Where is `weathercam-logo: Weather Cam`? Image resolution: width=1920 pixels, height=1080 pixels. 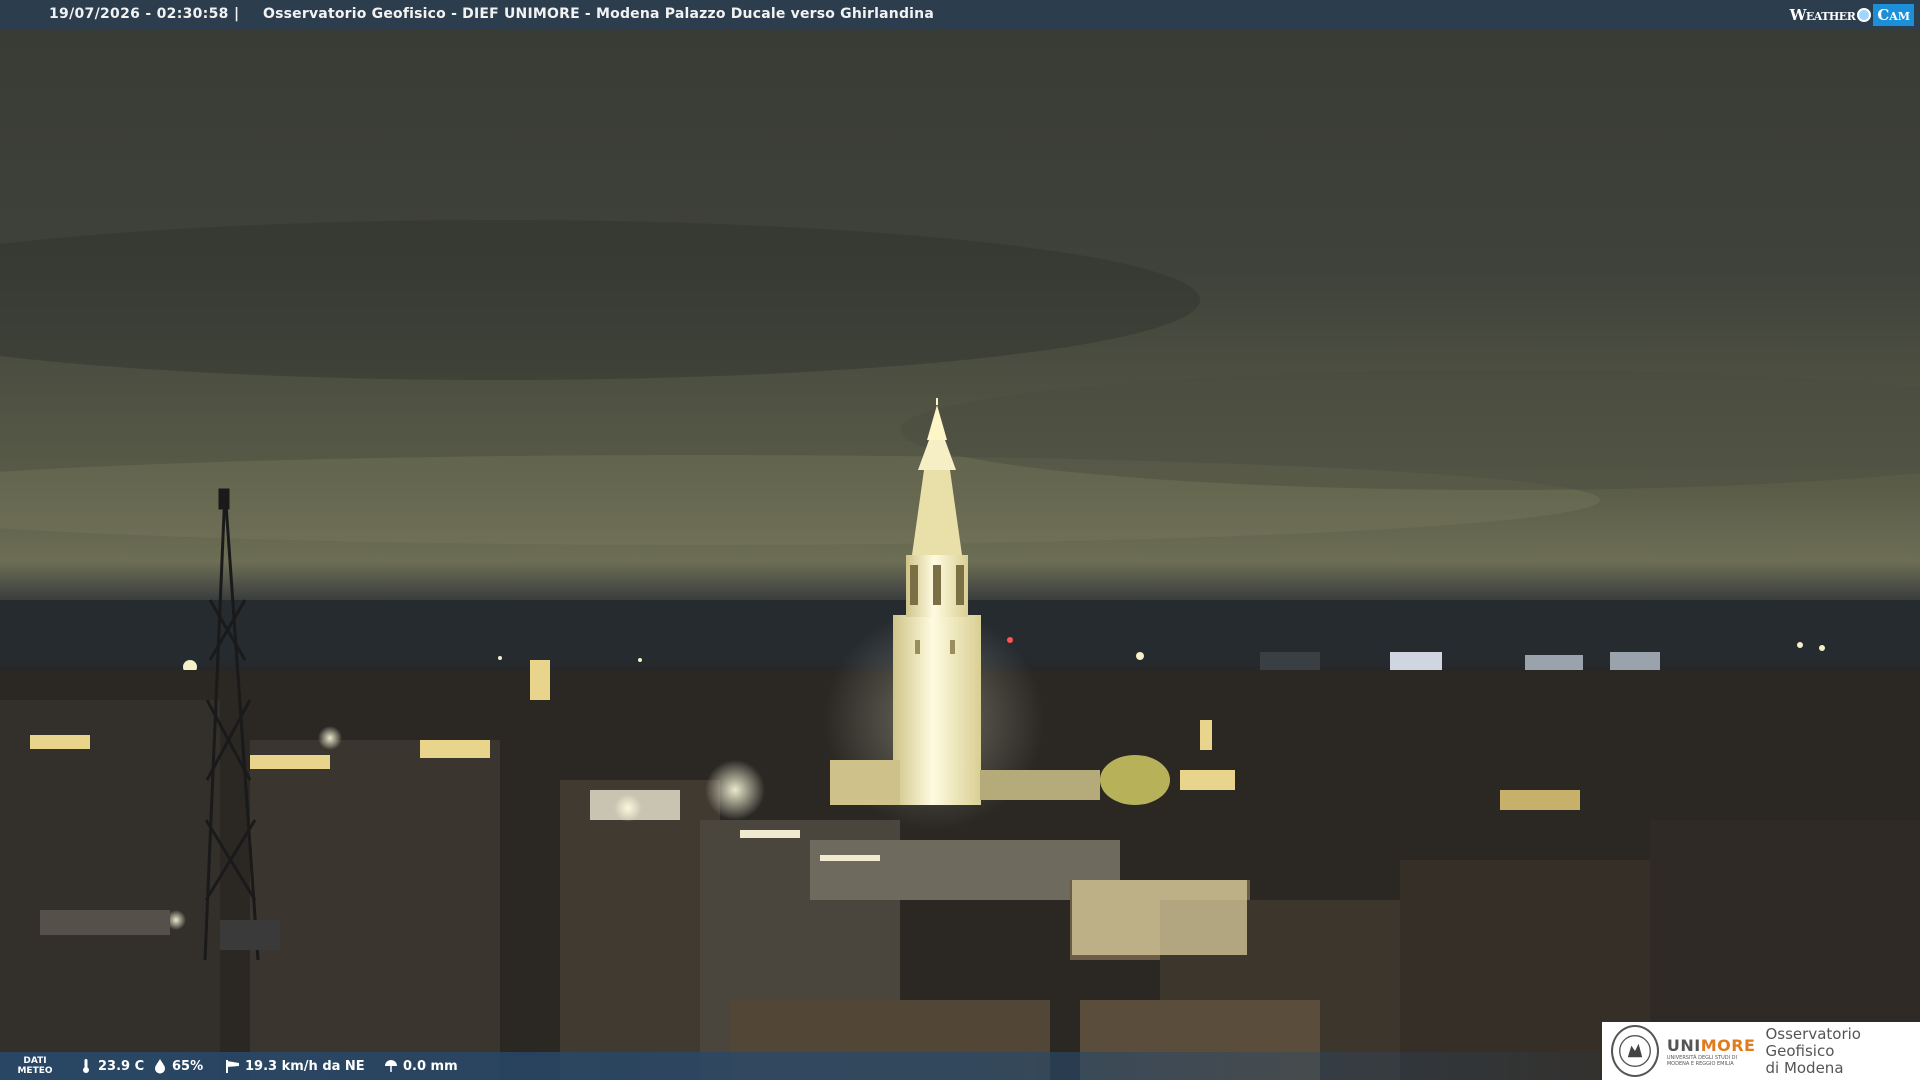
weathercam-logo: Weather Cam is located at coordinates (1855, 14).